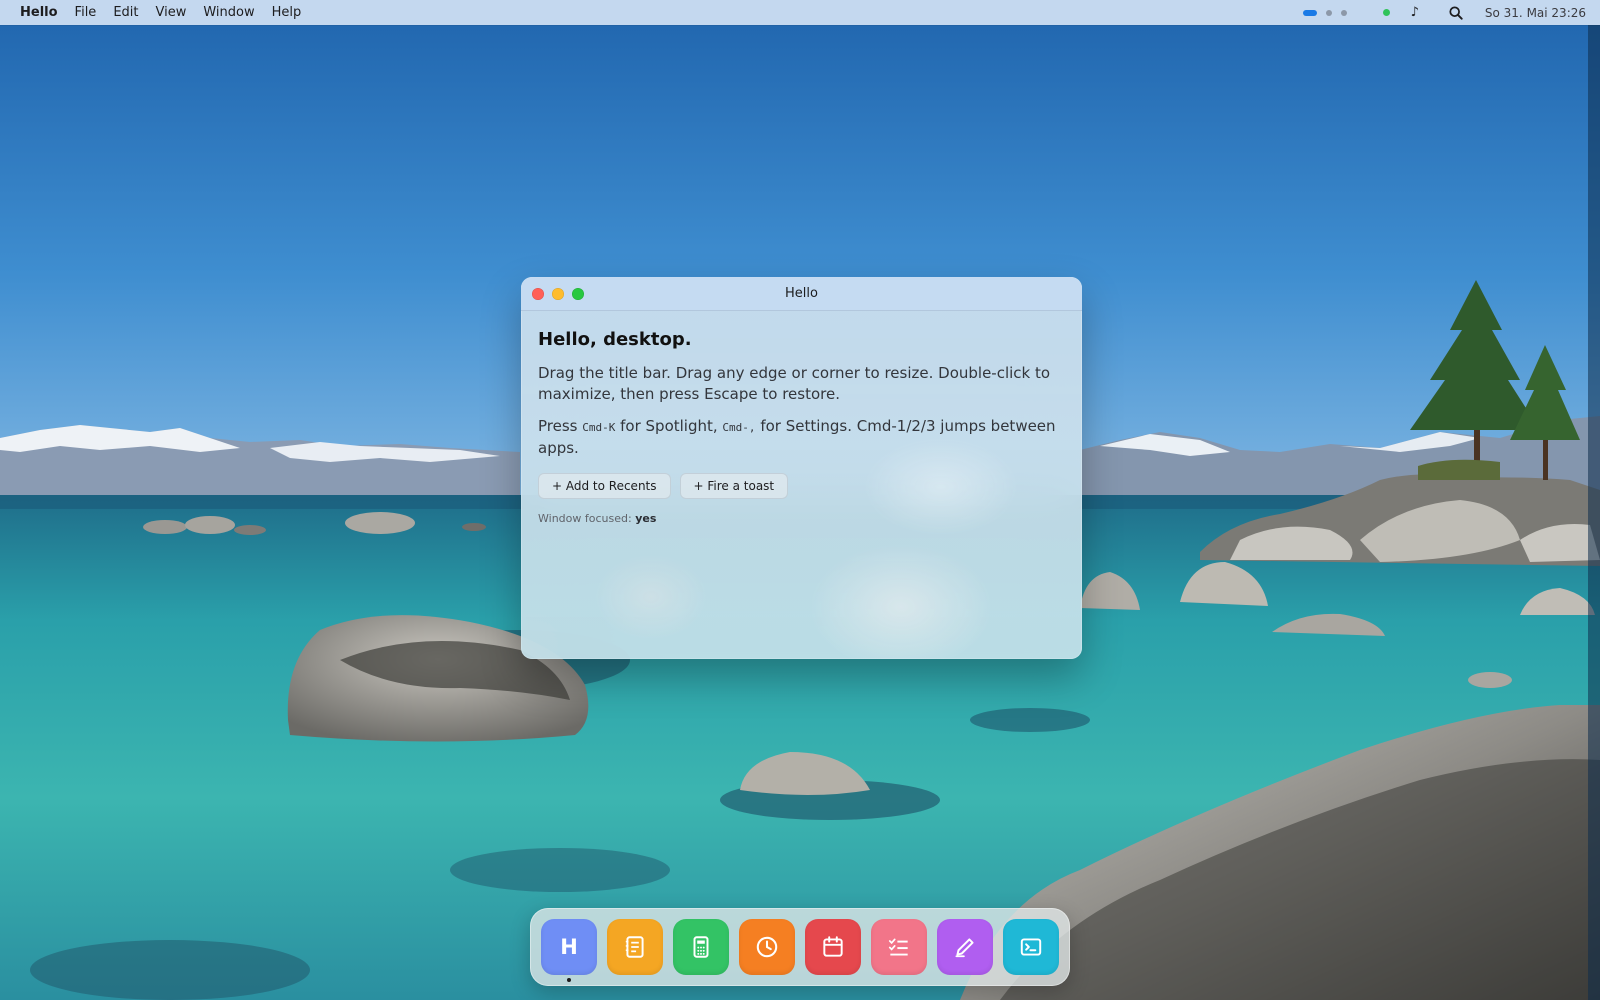 Image resolution: width=1600 pixels, height=1000 pixels. What do you see at coordinates (734, 486) in the screenshot?
I see `fire-toast-button: + Fire a toast` at bounding box center [734, 486].